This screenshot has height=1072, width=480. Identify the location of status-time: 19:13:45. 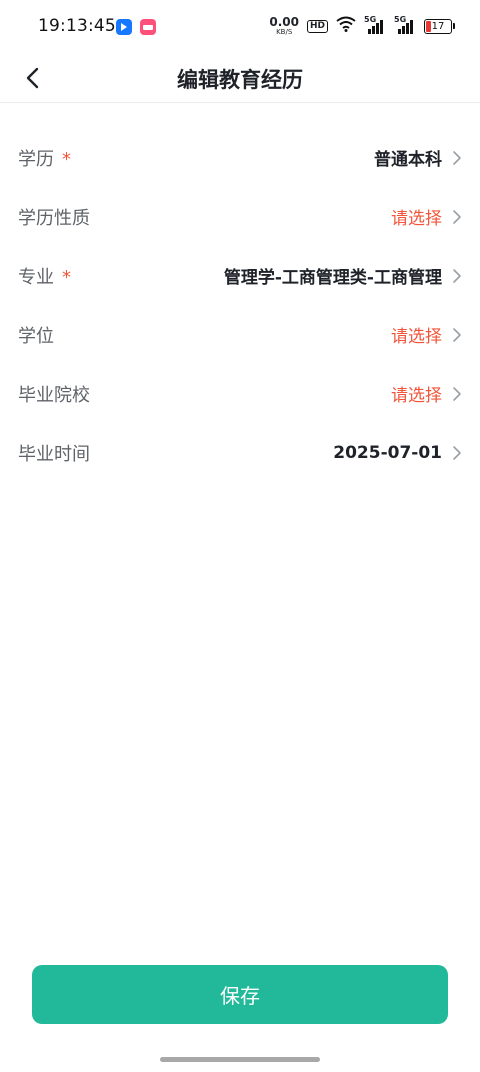
(77, 26).